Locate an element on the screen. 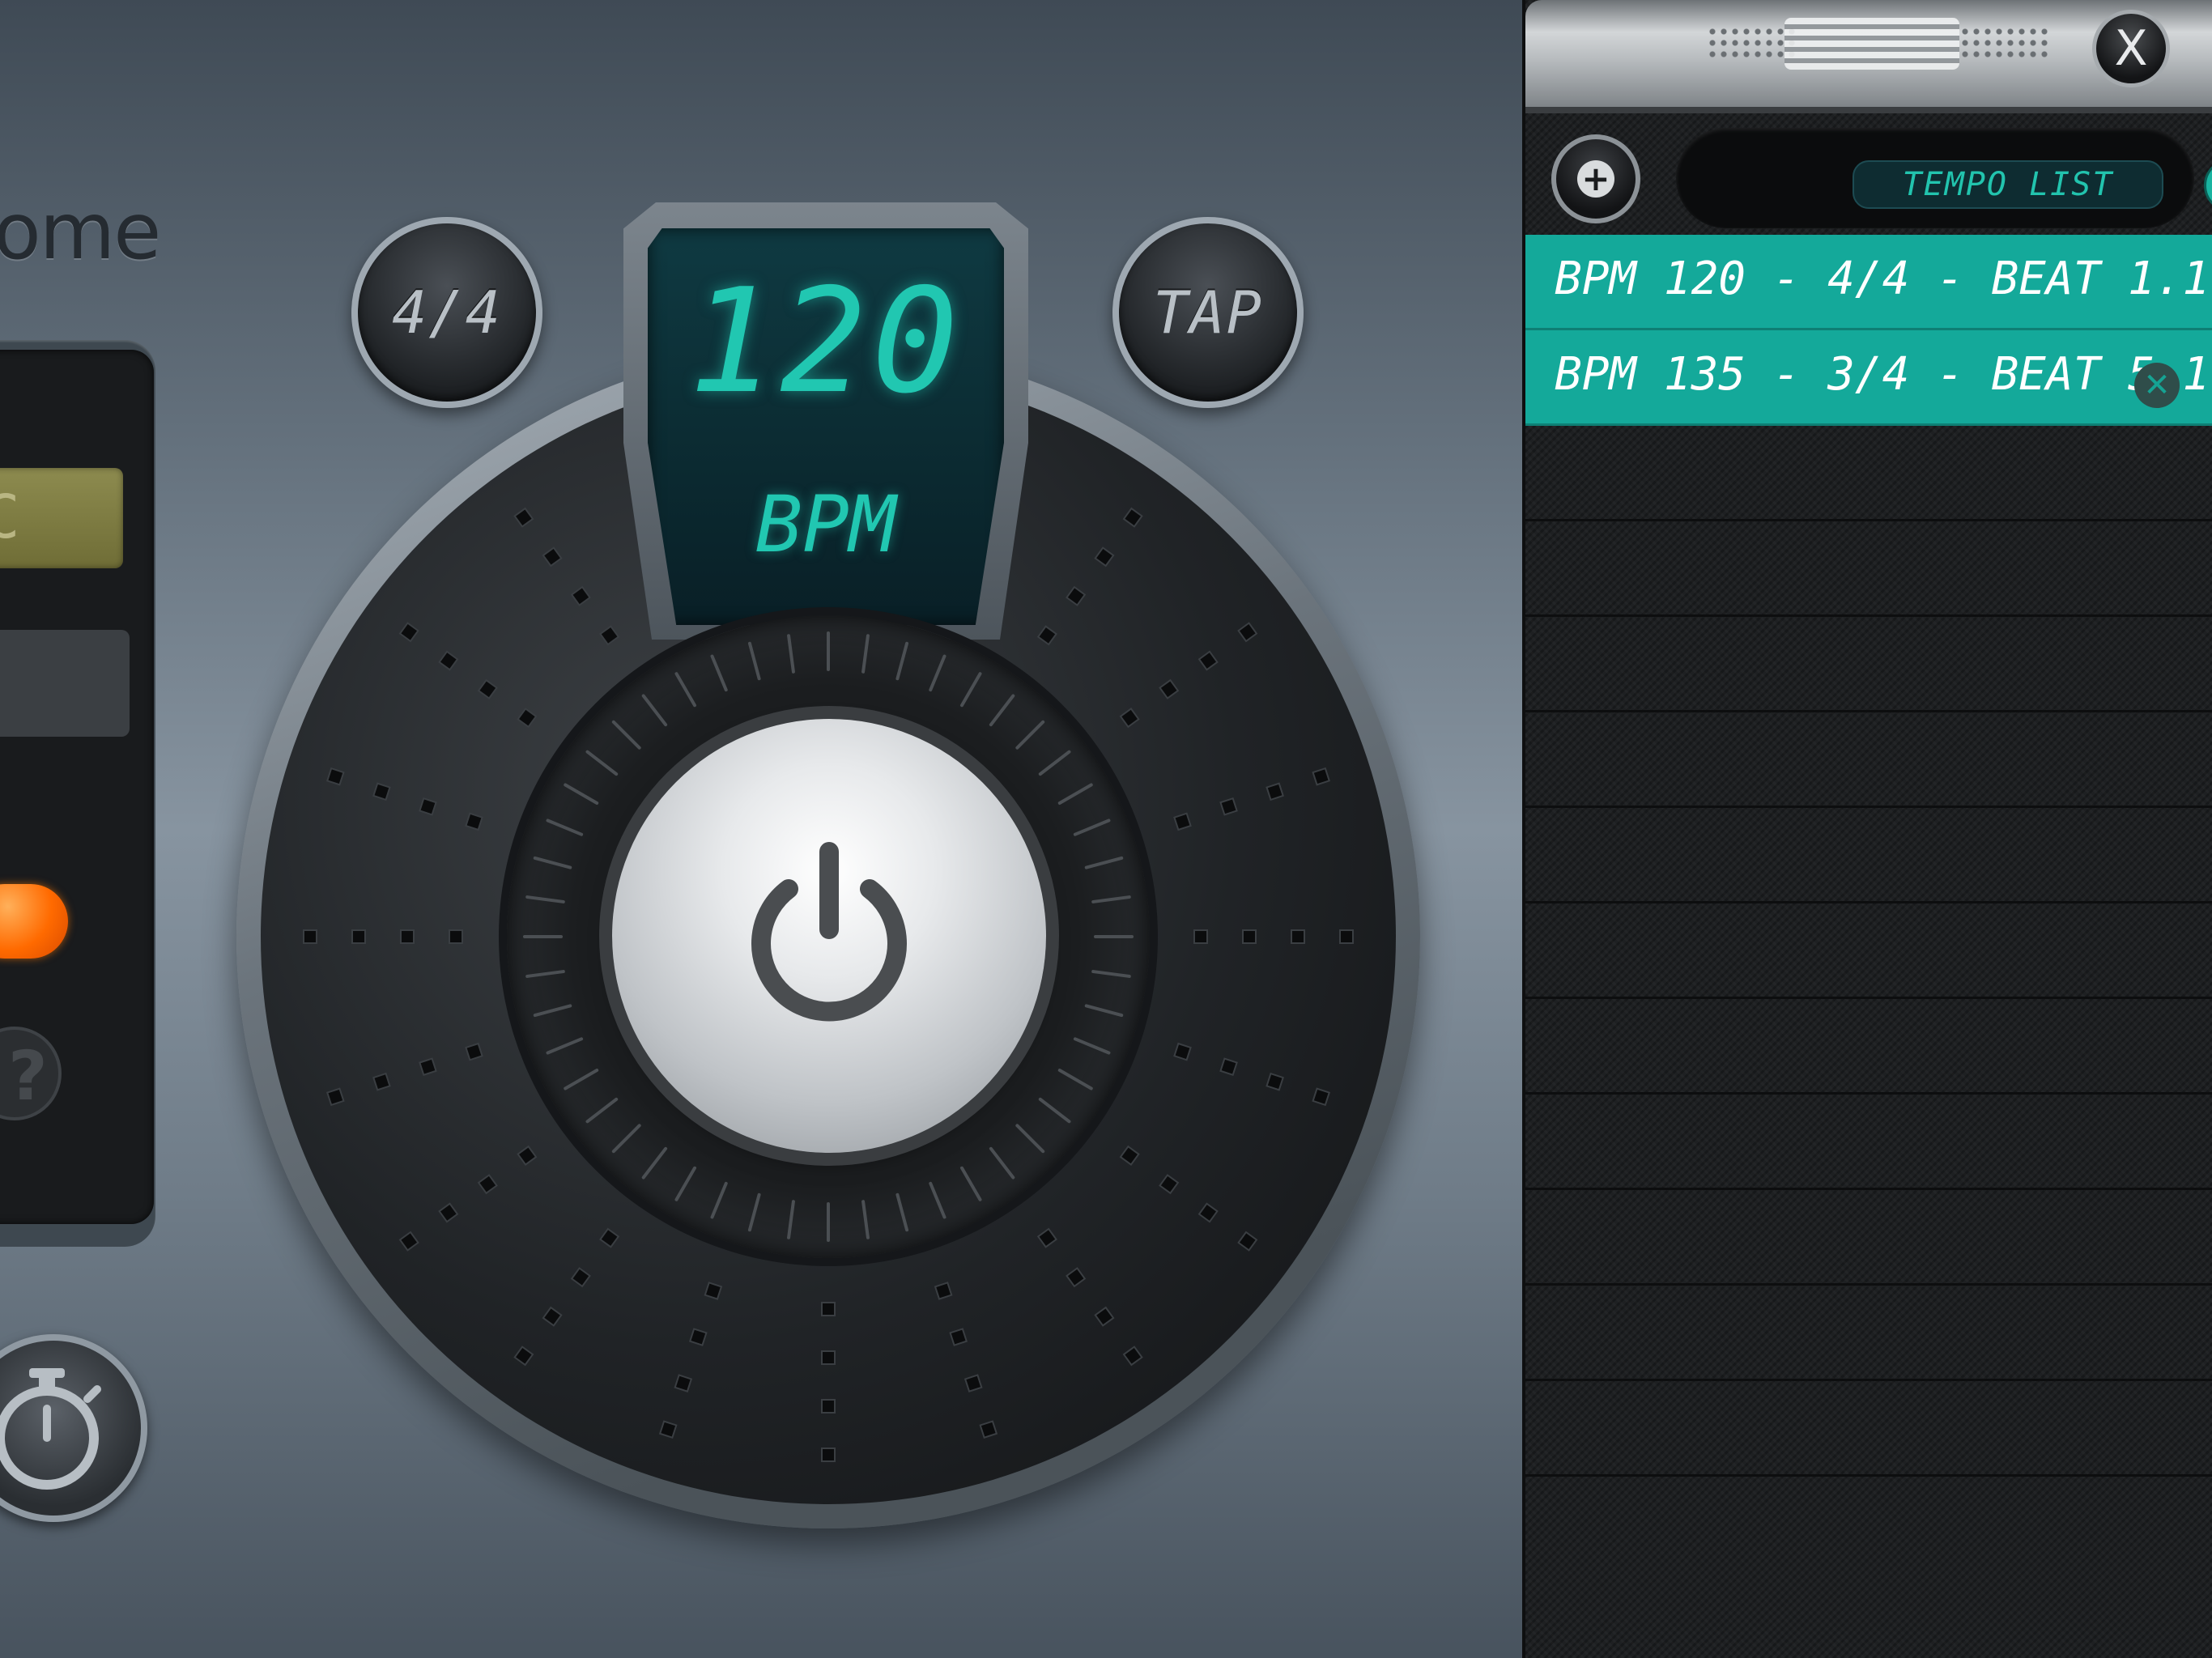 The height and width of the screenshot is (1658, 2212). bpm-value: 120 is located at coordinates (825, 341).